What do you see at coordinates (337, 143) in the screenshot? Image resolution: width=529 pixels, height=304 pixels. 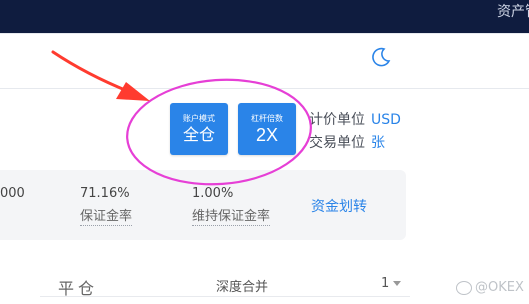 I see `trade-unit-label: 交易单位` at bounding box center [337, 143].